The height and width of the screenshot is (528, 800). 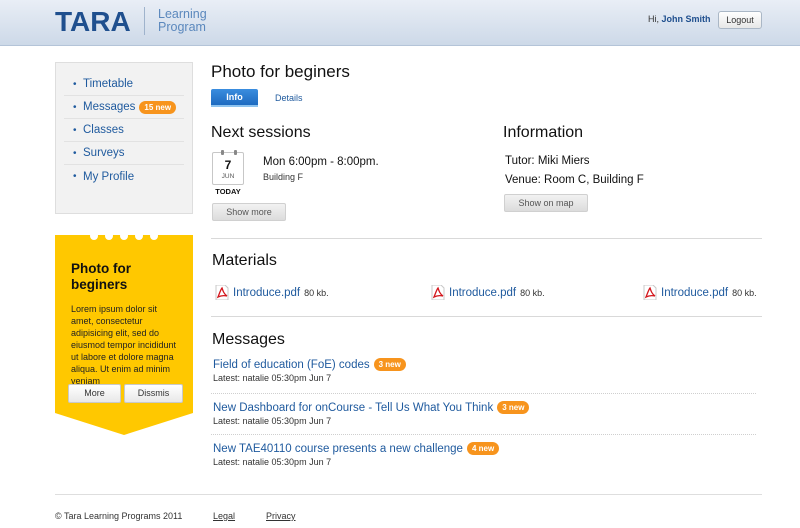 What do you see at coordinates (408, 494) in the screenshot?
I see `footer-divider` at bounding box center [408, 494].